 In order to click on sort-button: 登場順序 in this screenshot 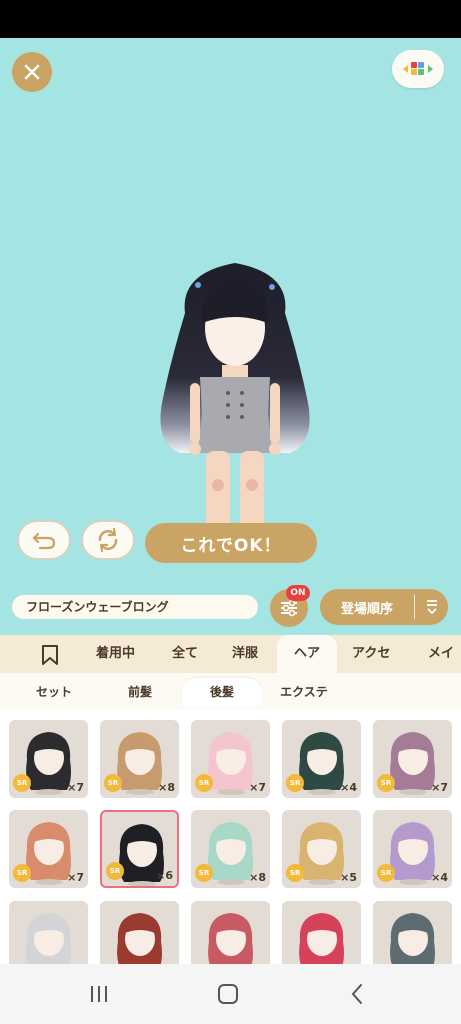, I will do `click(384, 607)`.